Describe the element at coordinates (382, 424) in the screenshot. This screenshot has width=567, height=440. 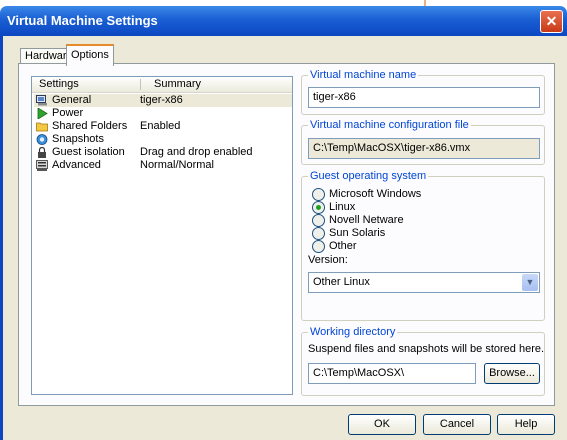
I see `ok-button: OK` at that location.